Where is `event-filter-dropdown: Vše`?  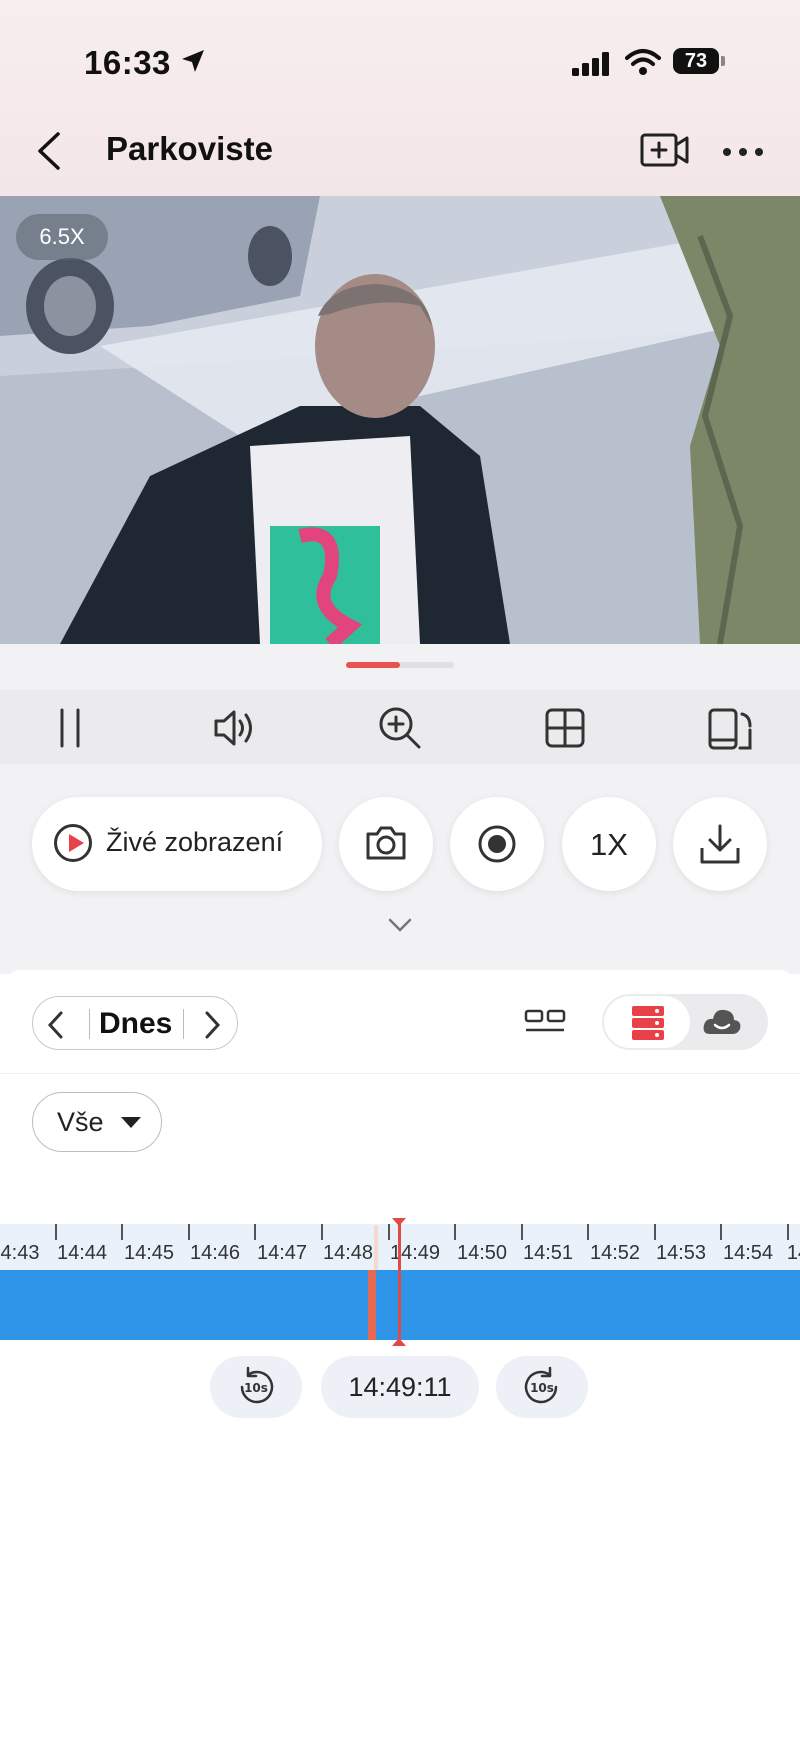
event-filter-dropdown: Vše is located at coordinates (97, 1122).